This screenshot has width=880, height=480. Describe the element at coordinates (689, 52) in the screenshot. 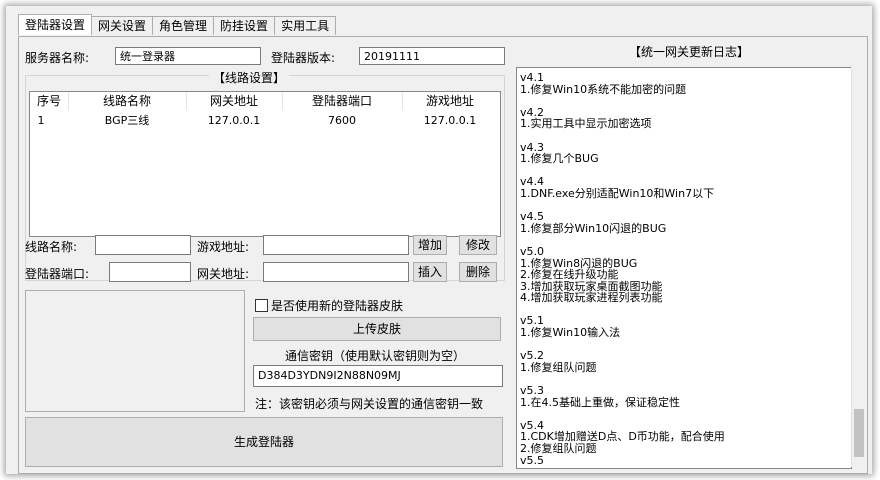

I see `update-log-title: 【统一网关更新日志】` at that location.